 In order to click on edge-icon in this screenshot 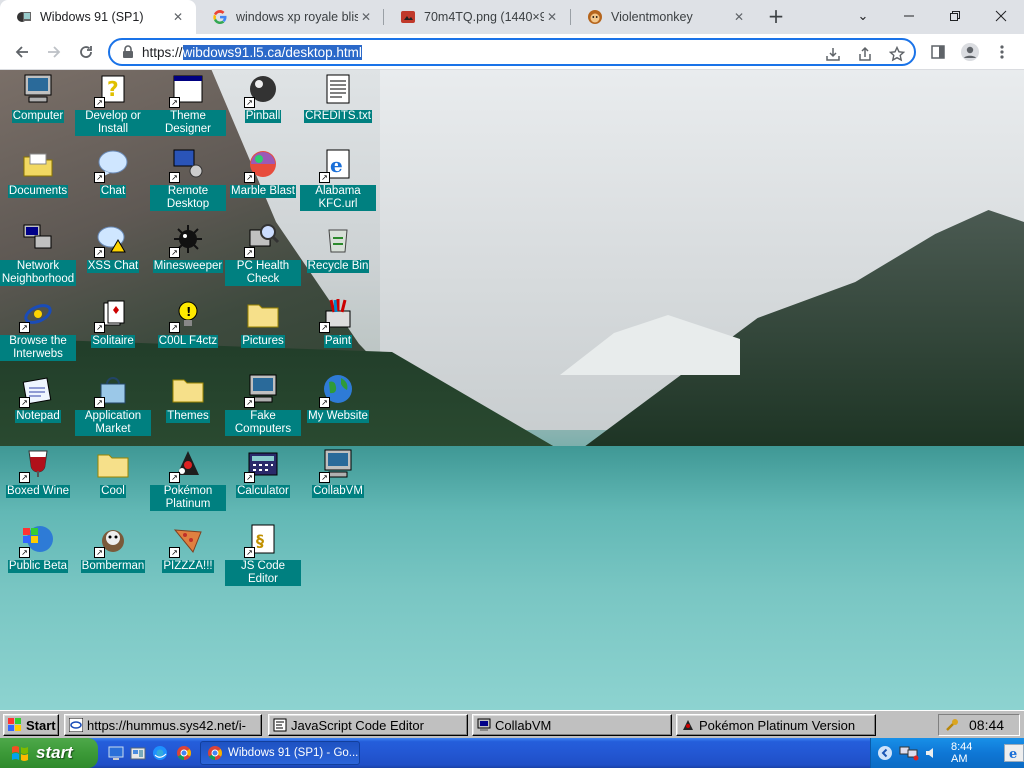, I will do `click(160, 753)`.